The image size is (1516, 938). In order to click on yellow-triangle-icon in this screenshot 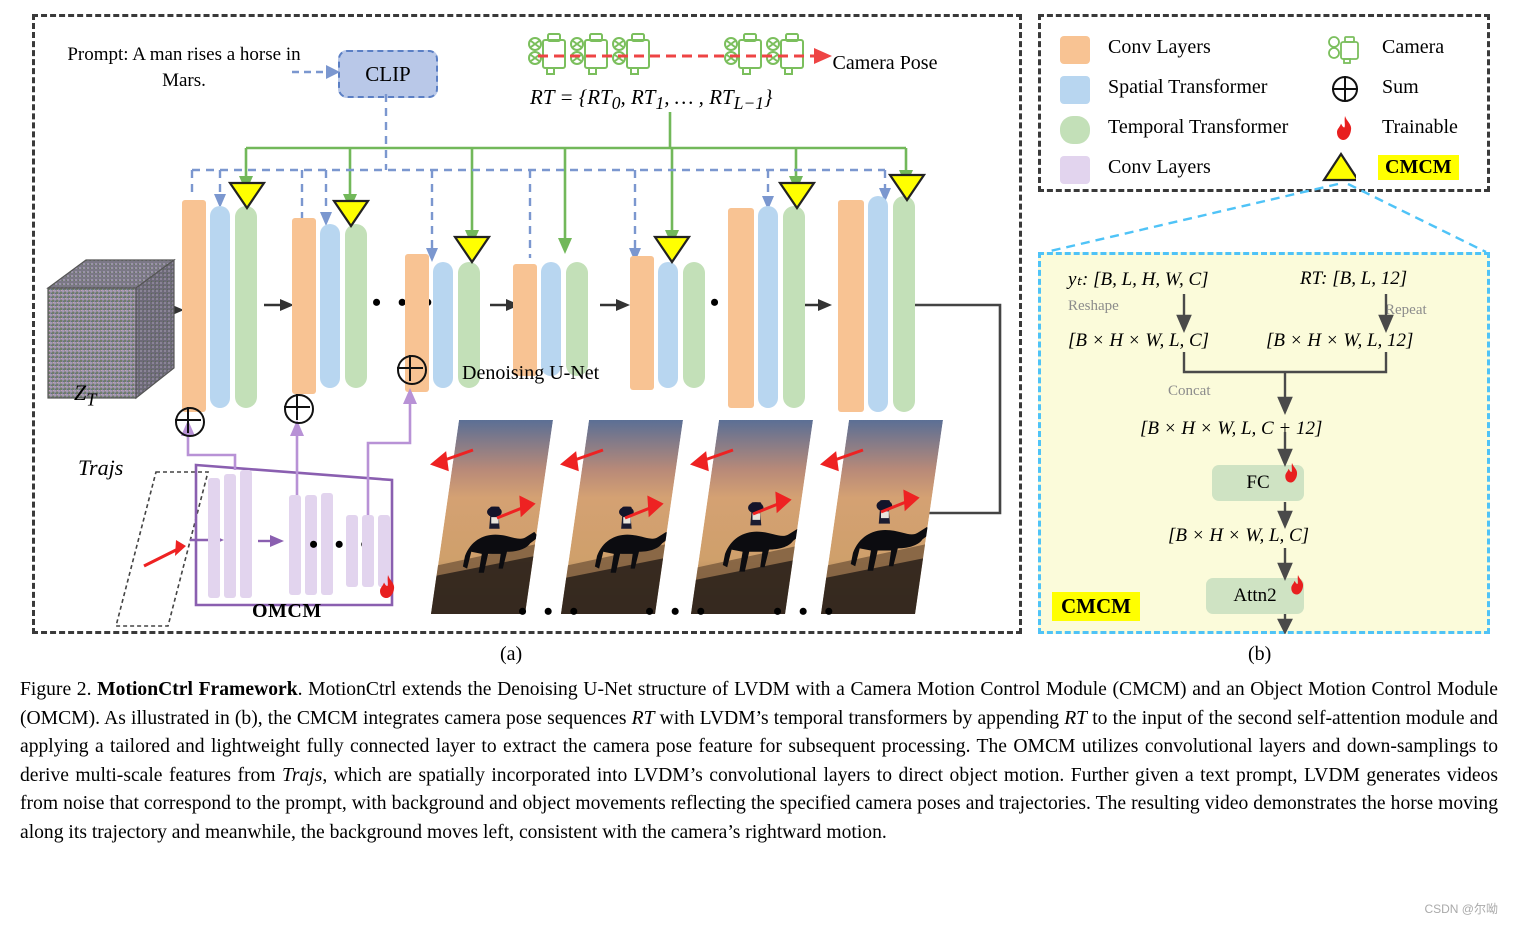, I will do `click(1339, 166)`.